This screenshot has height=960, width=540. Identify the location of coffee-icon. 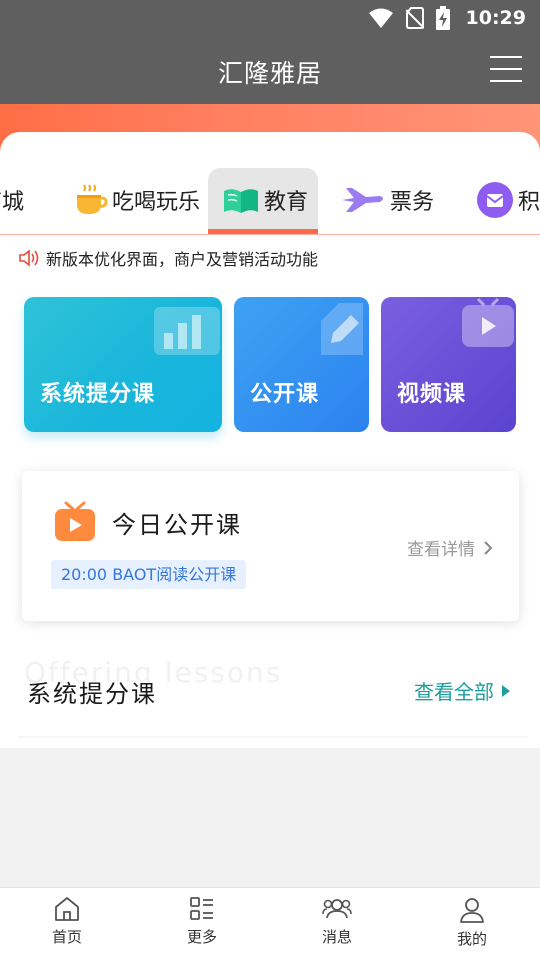
(92, 199).